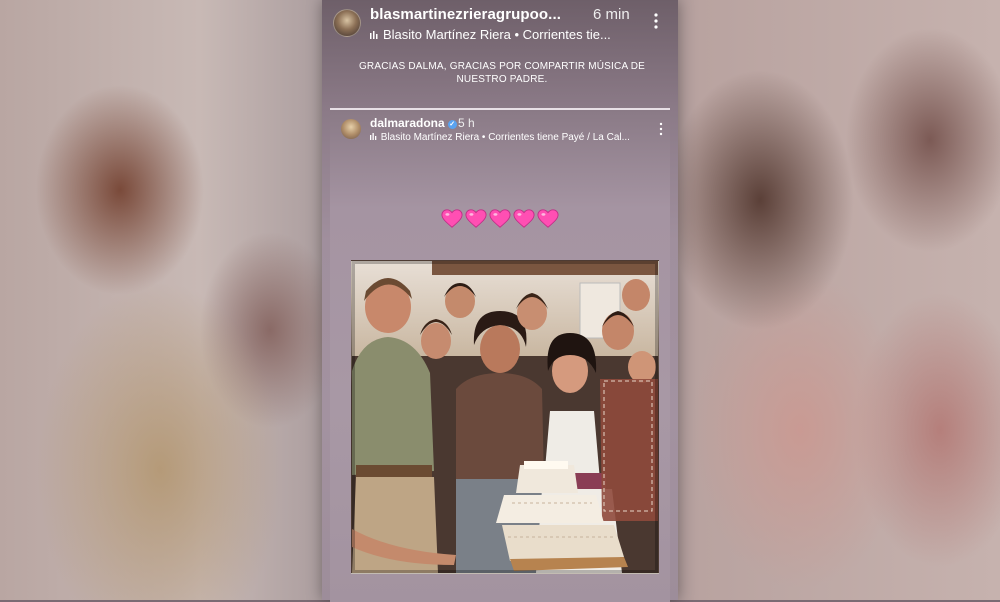 The width and height of the screenshot is (1000, 602). I want to click on story-caption-line: NUESTRO PADRE., so click(502, 79).